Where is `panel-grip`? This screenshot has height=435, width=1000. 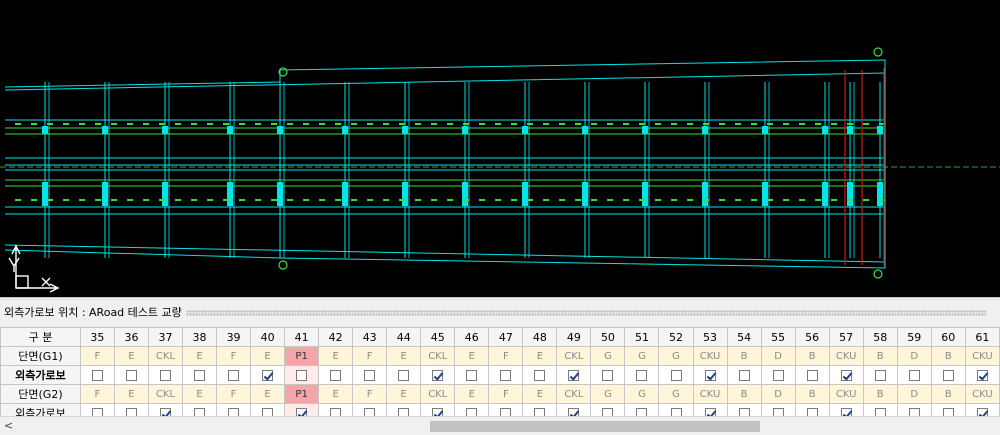
panel-grip is located at coordinates (585, 313).